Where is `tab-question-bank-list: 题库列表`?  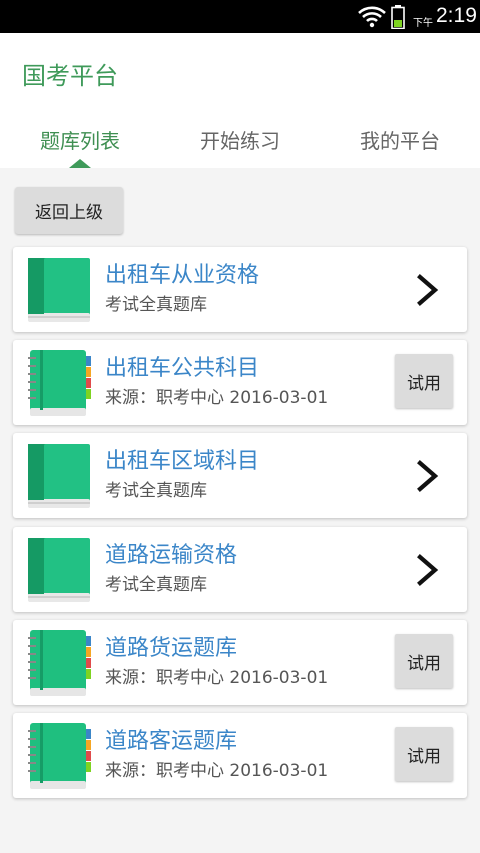 tab-question-bank-list: 题库列表 is located at coordinates (80, 139).